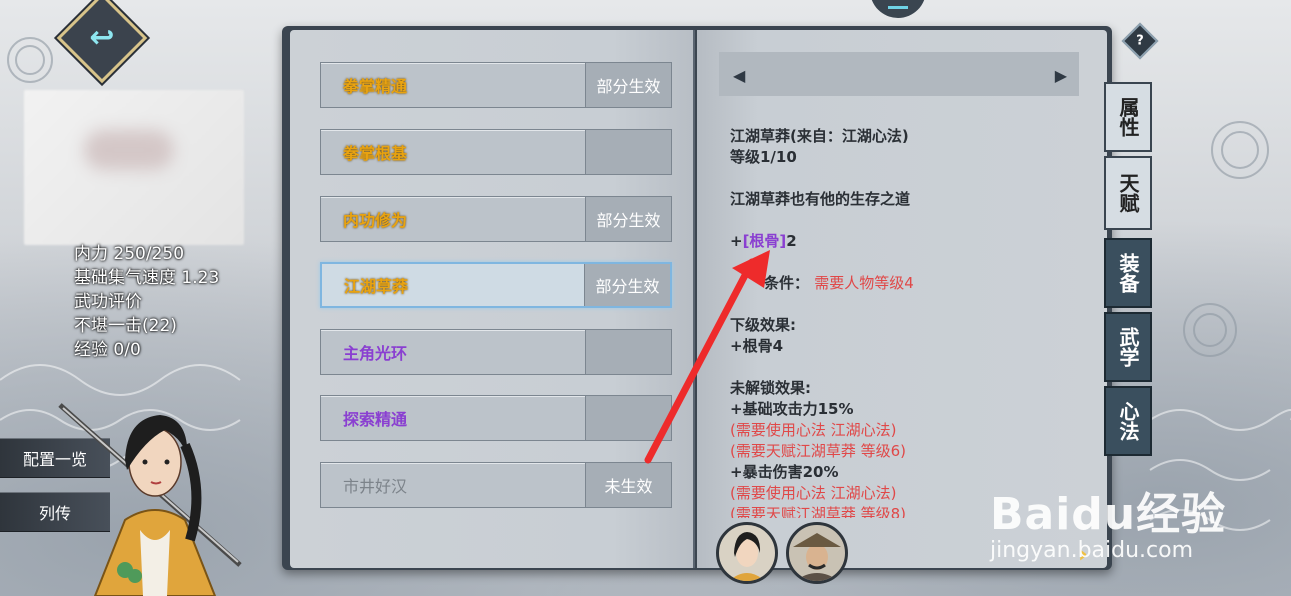 This screenshot has width=1291, height=596. Describe the element at coordinates (150, 499) in the screenshot. I see `character-portrait` at that location.